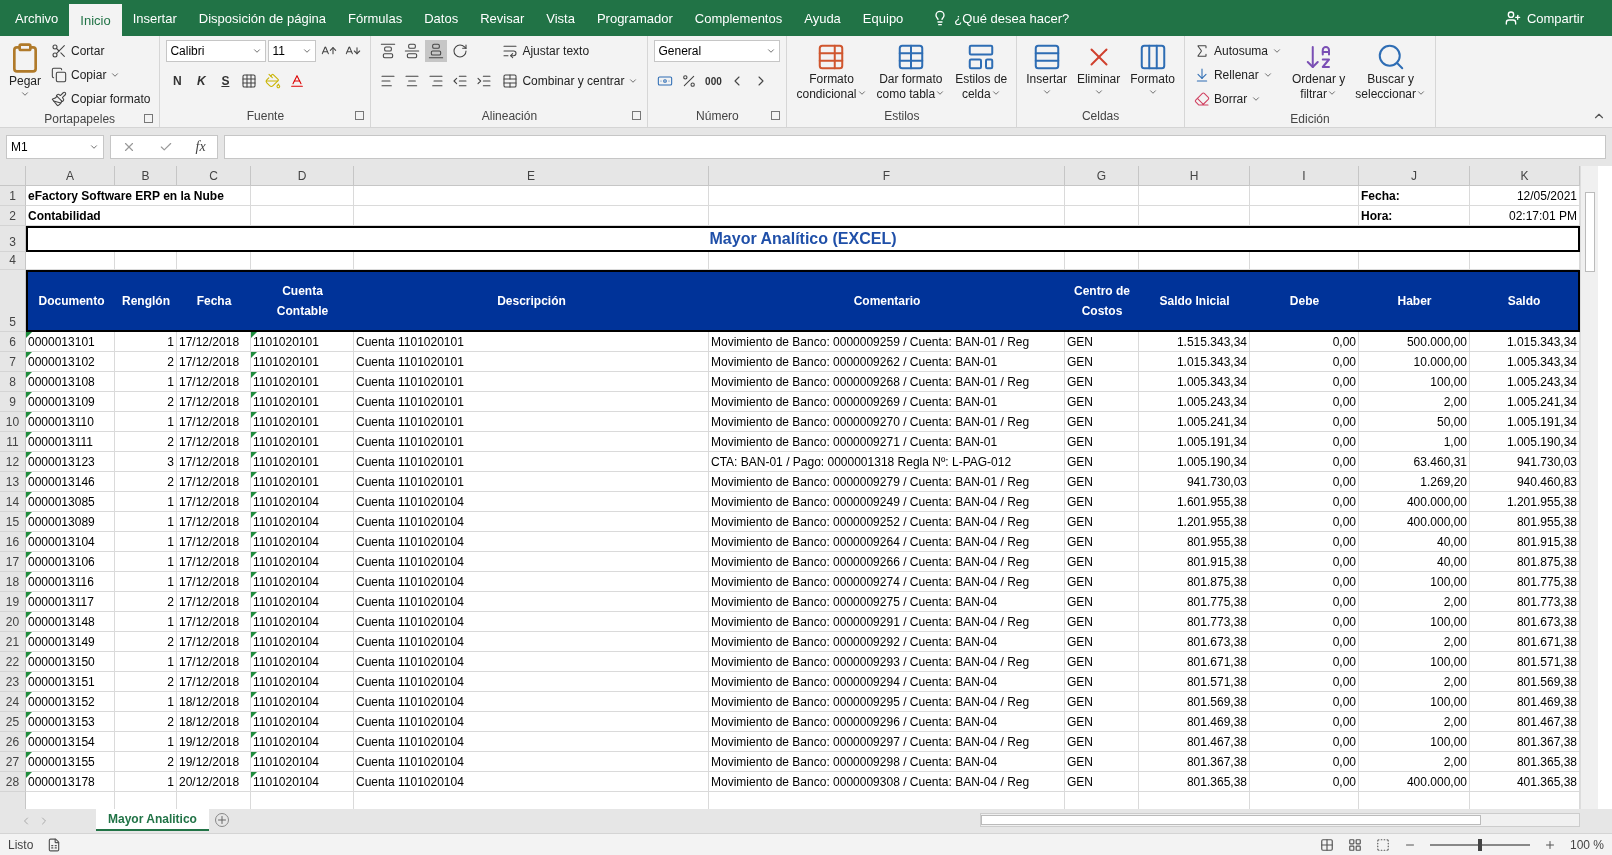 The height and width of the screenshot is (855, 1612). What do you see at coordinates (13, 402) in the screenshot?
I see `row-number: 9` at bounding box center [13, 402].